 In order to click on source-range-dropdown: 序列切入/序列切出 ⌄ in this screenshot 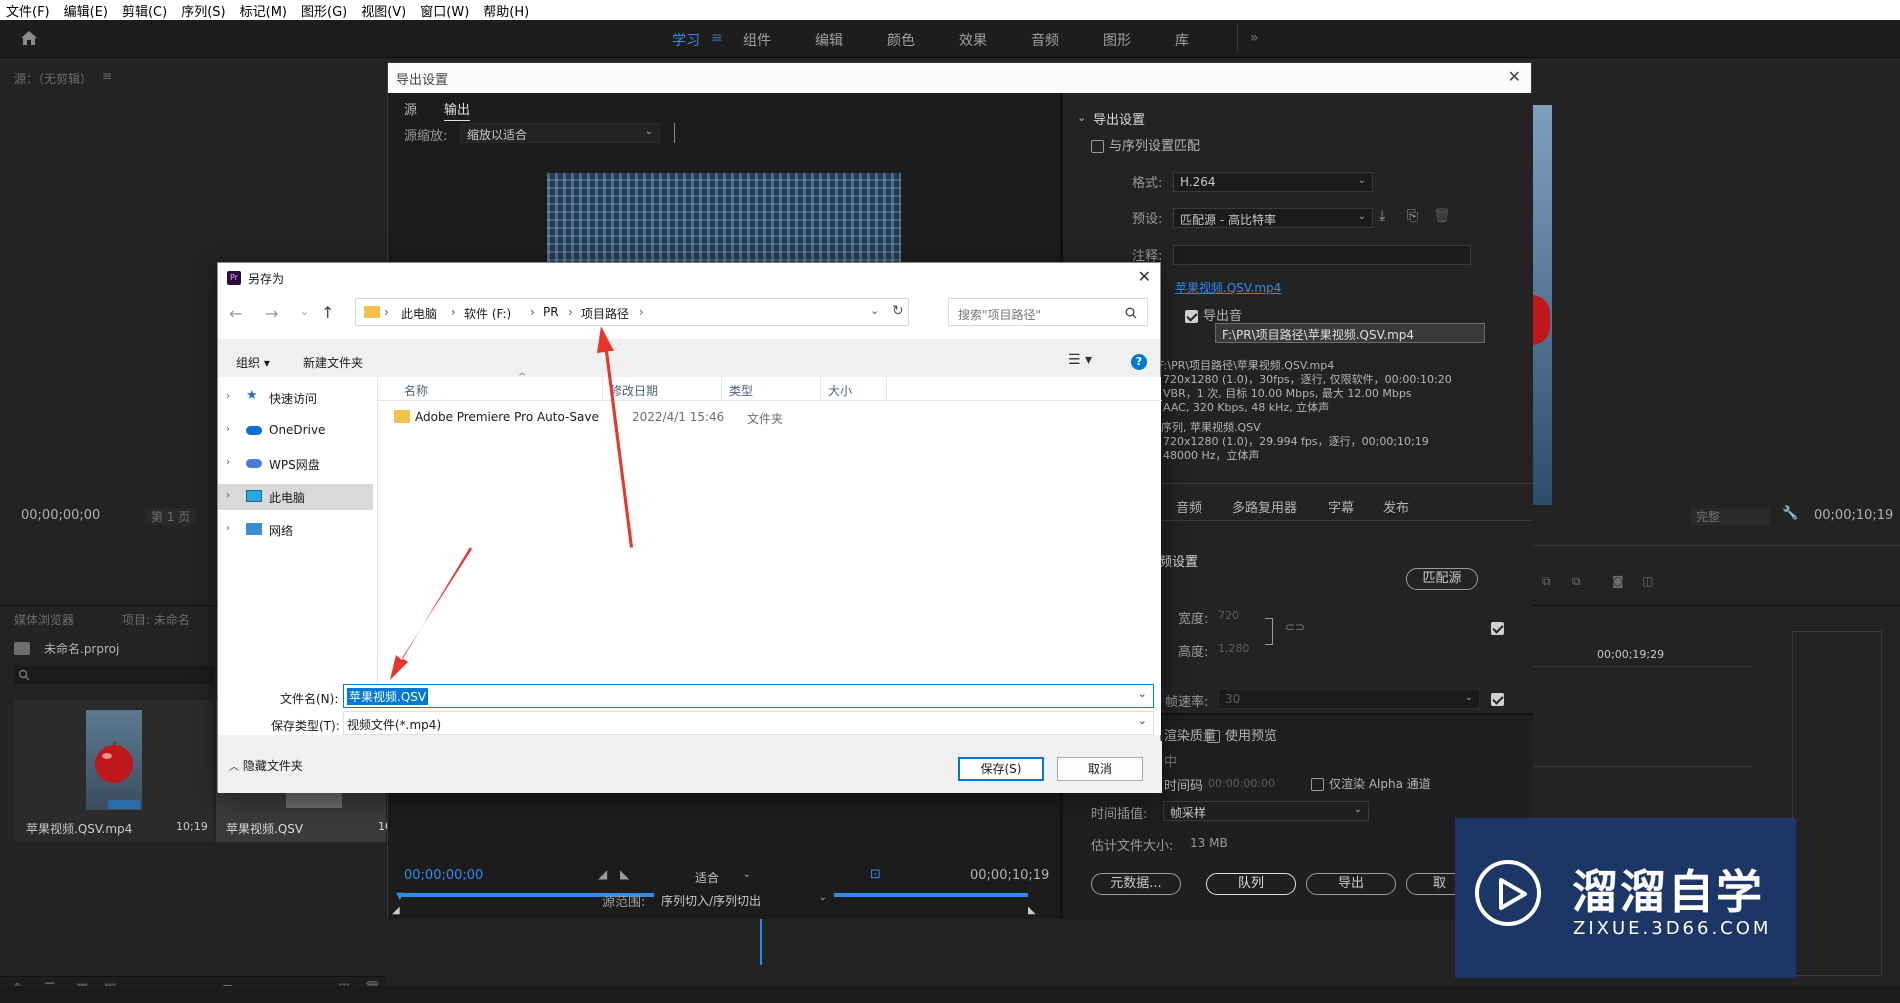, I will do `click(744, 899)`.